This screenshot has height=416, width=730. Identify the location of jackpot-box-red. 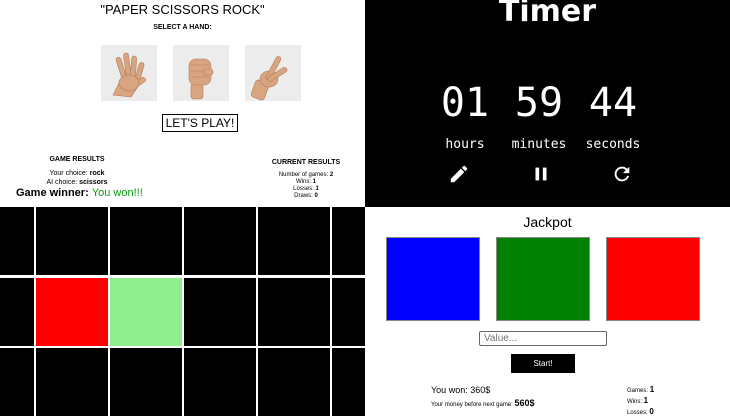
(653, 279).